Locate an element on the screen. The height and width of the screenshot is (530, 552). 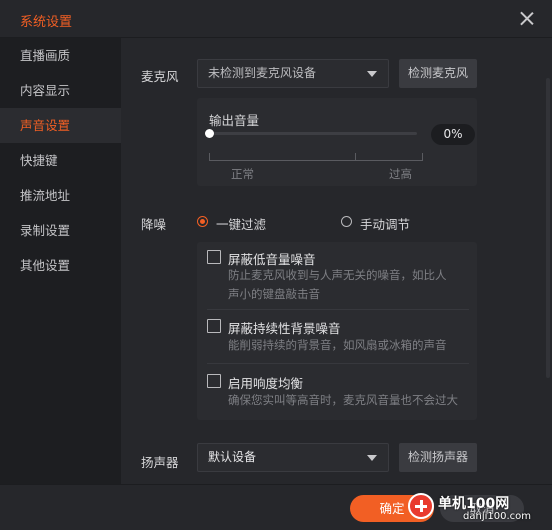
persistent-noise-title: 屏蔽持续性背景噪音 is located at coordinates (284, 327).